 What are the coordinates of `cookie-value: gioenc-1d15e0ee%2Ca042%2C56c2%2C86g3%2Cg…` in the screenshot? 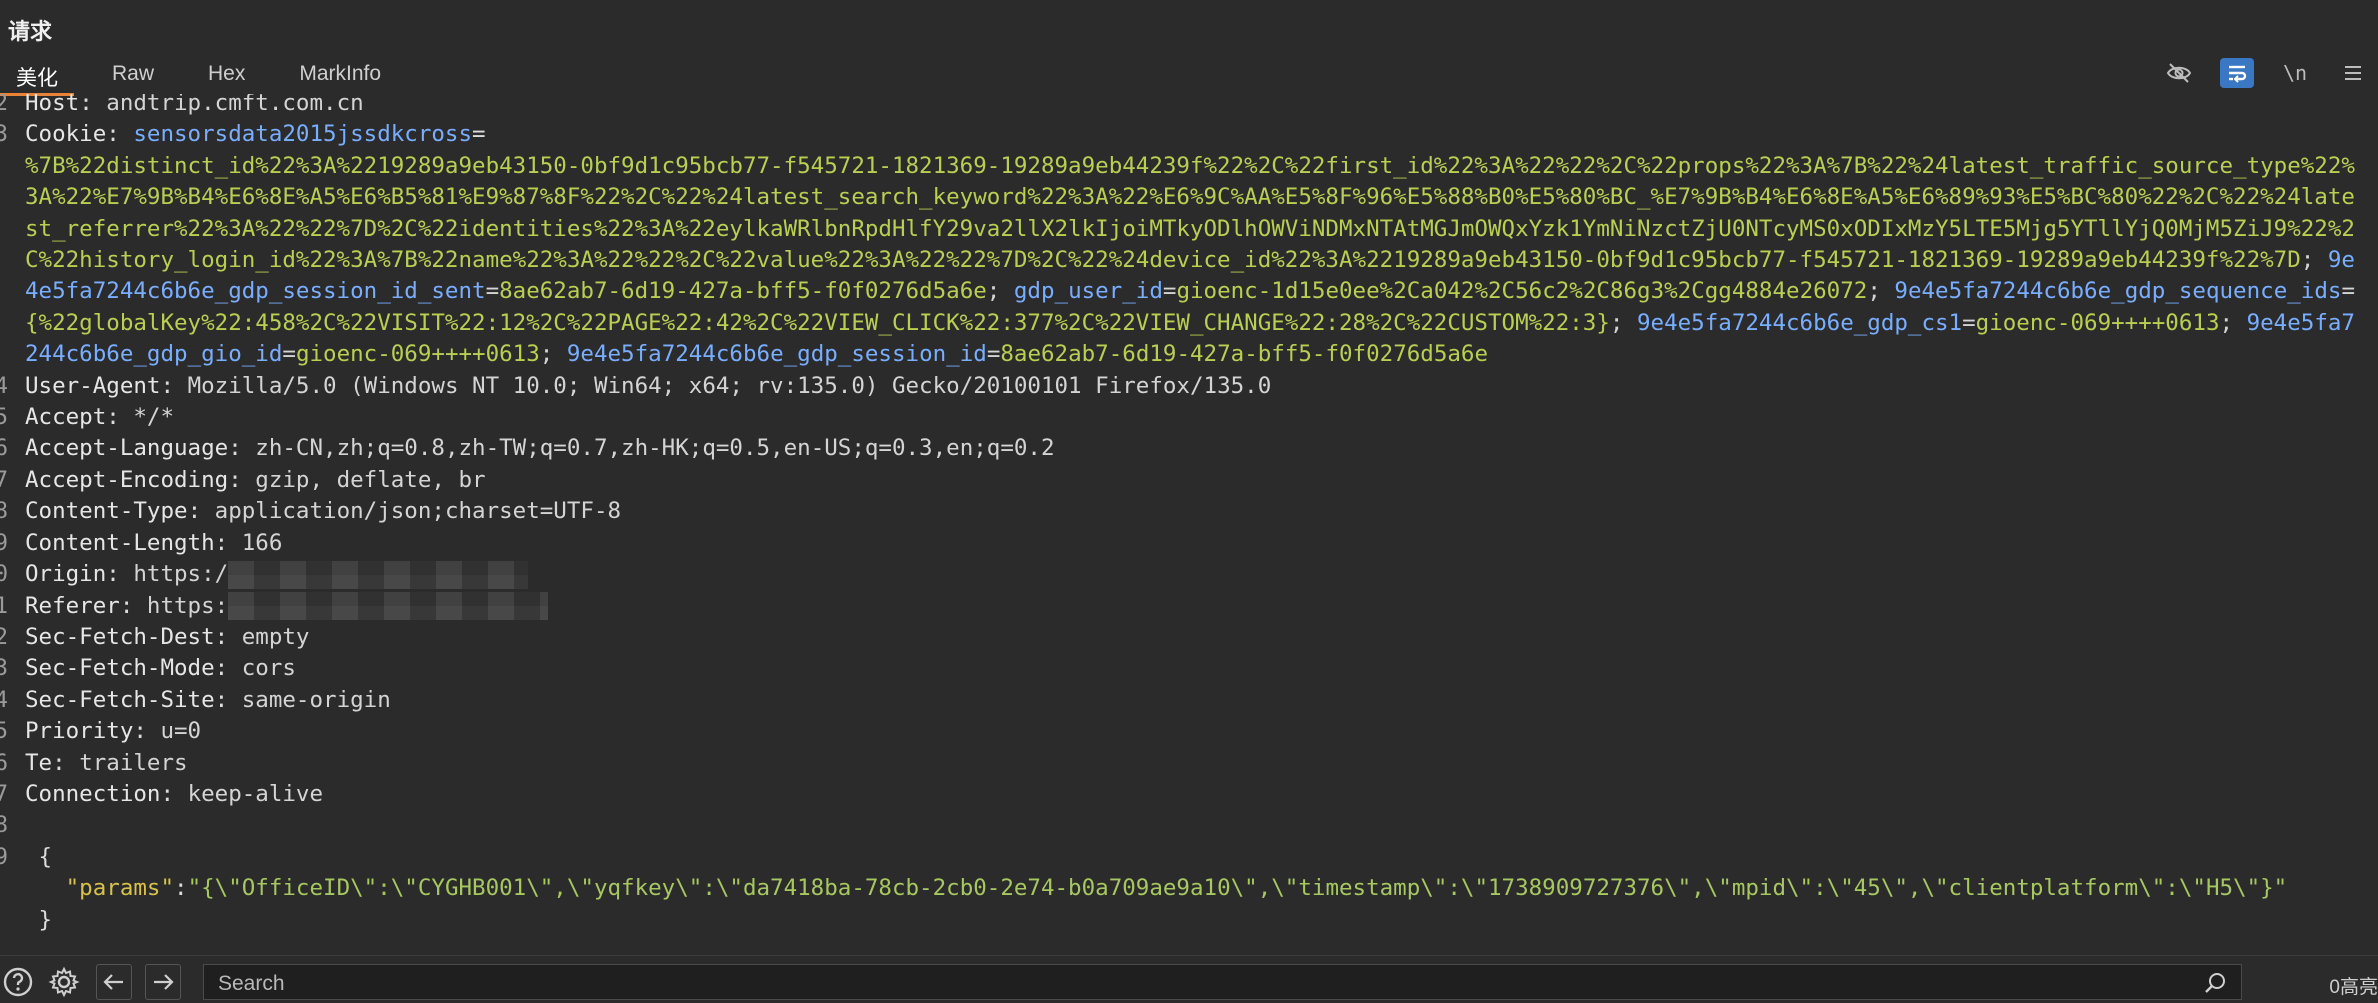 It's located at (1522, 291).